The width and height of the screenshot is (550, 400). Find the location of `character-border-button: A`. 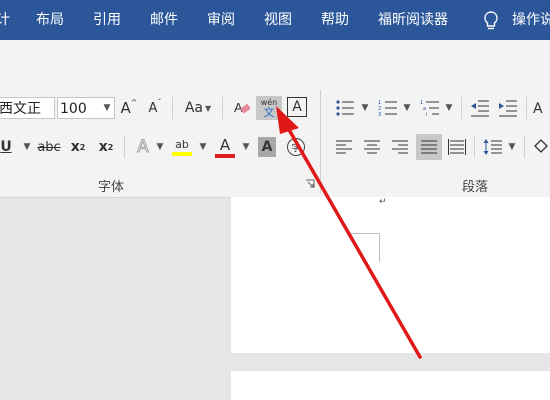

character-border-button: A is located at coordinates (297, 107).